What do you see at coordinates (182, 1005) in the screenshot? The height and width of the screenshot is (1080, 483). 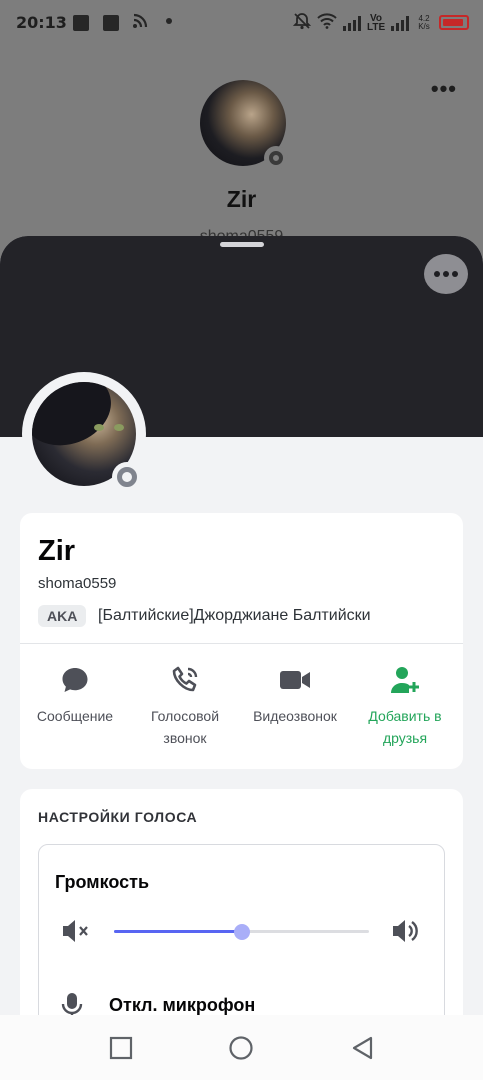 I see `mute-mic-label: Откл. микрофон` at bounding box center [182, 1005].